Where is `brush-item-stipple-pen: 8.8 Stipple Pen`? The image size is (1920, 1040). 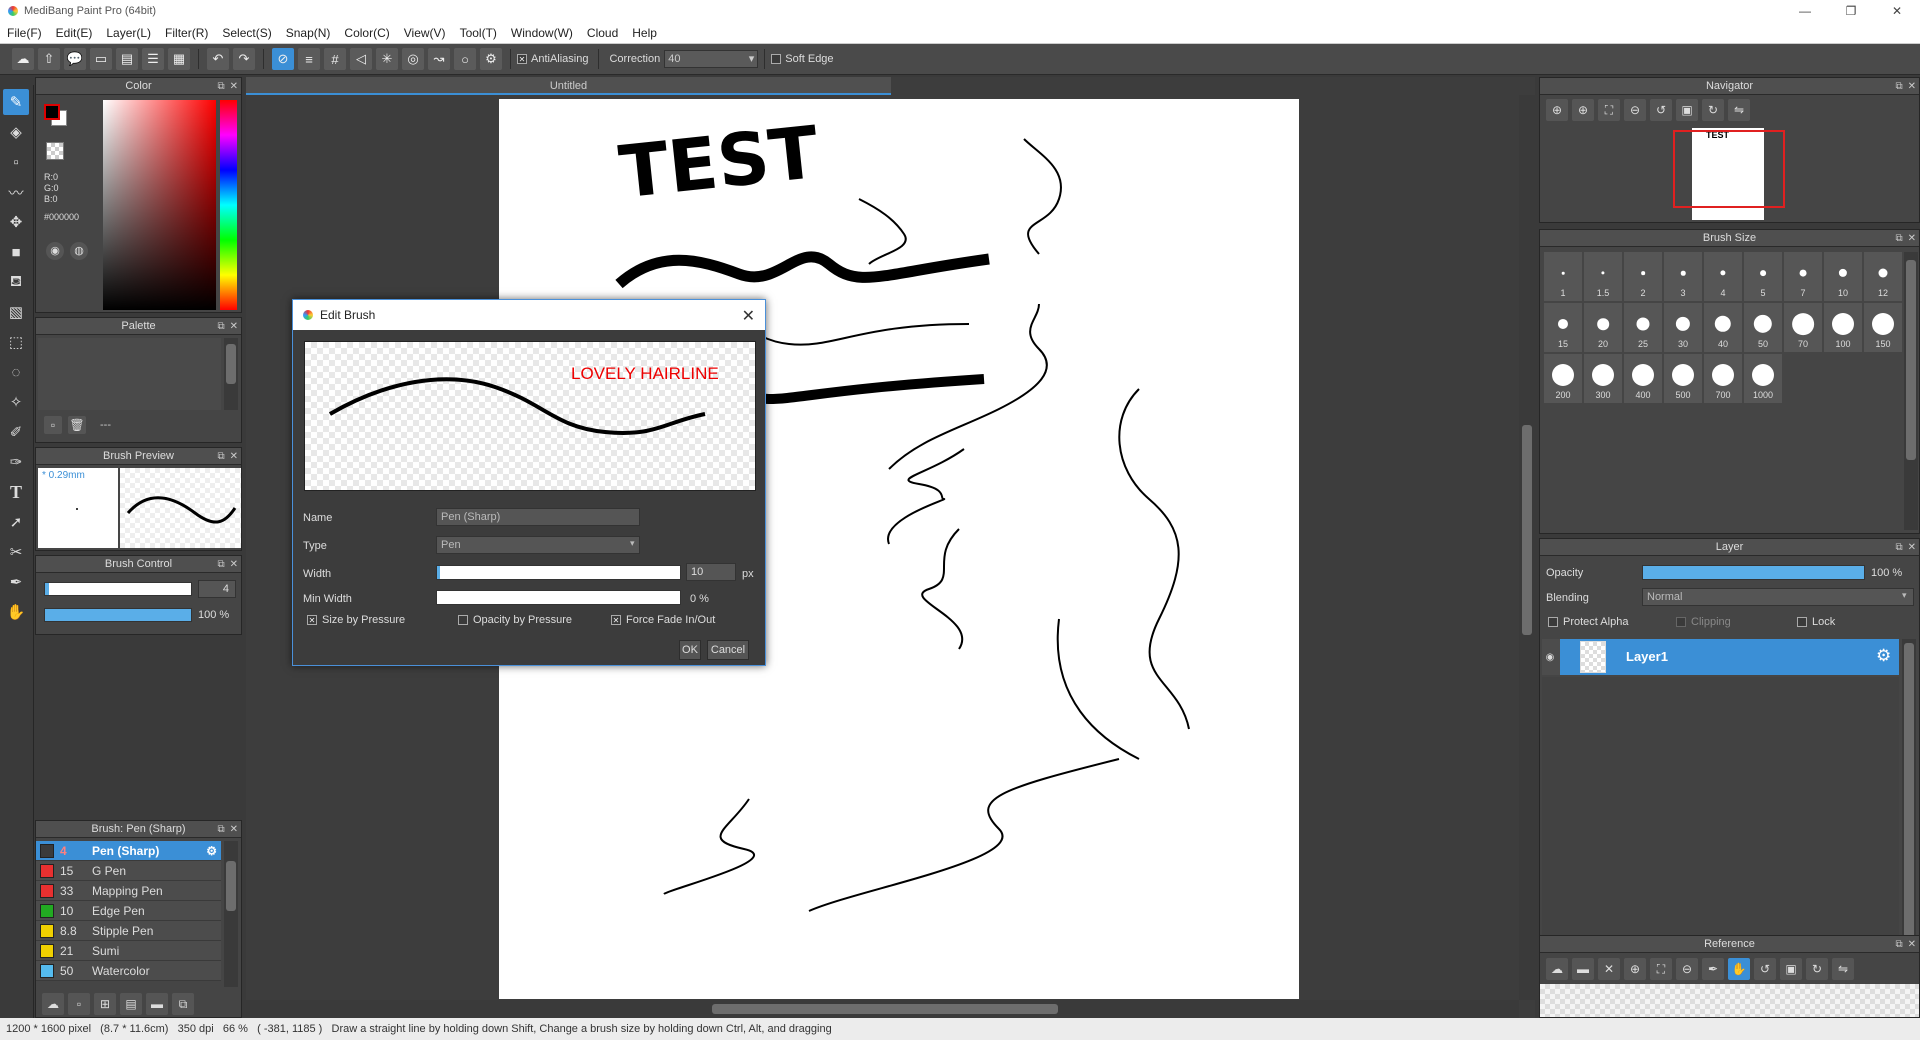
brush-item-stipple-pen: 8.8 Stipple Pen is located at coordinates (128, 931).